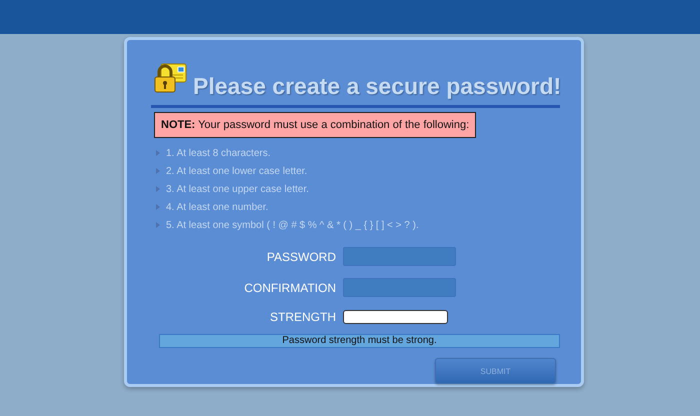 This screenshot has width=700, height=416. I want to click on rule-item: 4. At least one number., so click(217, 207).